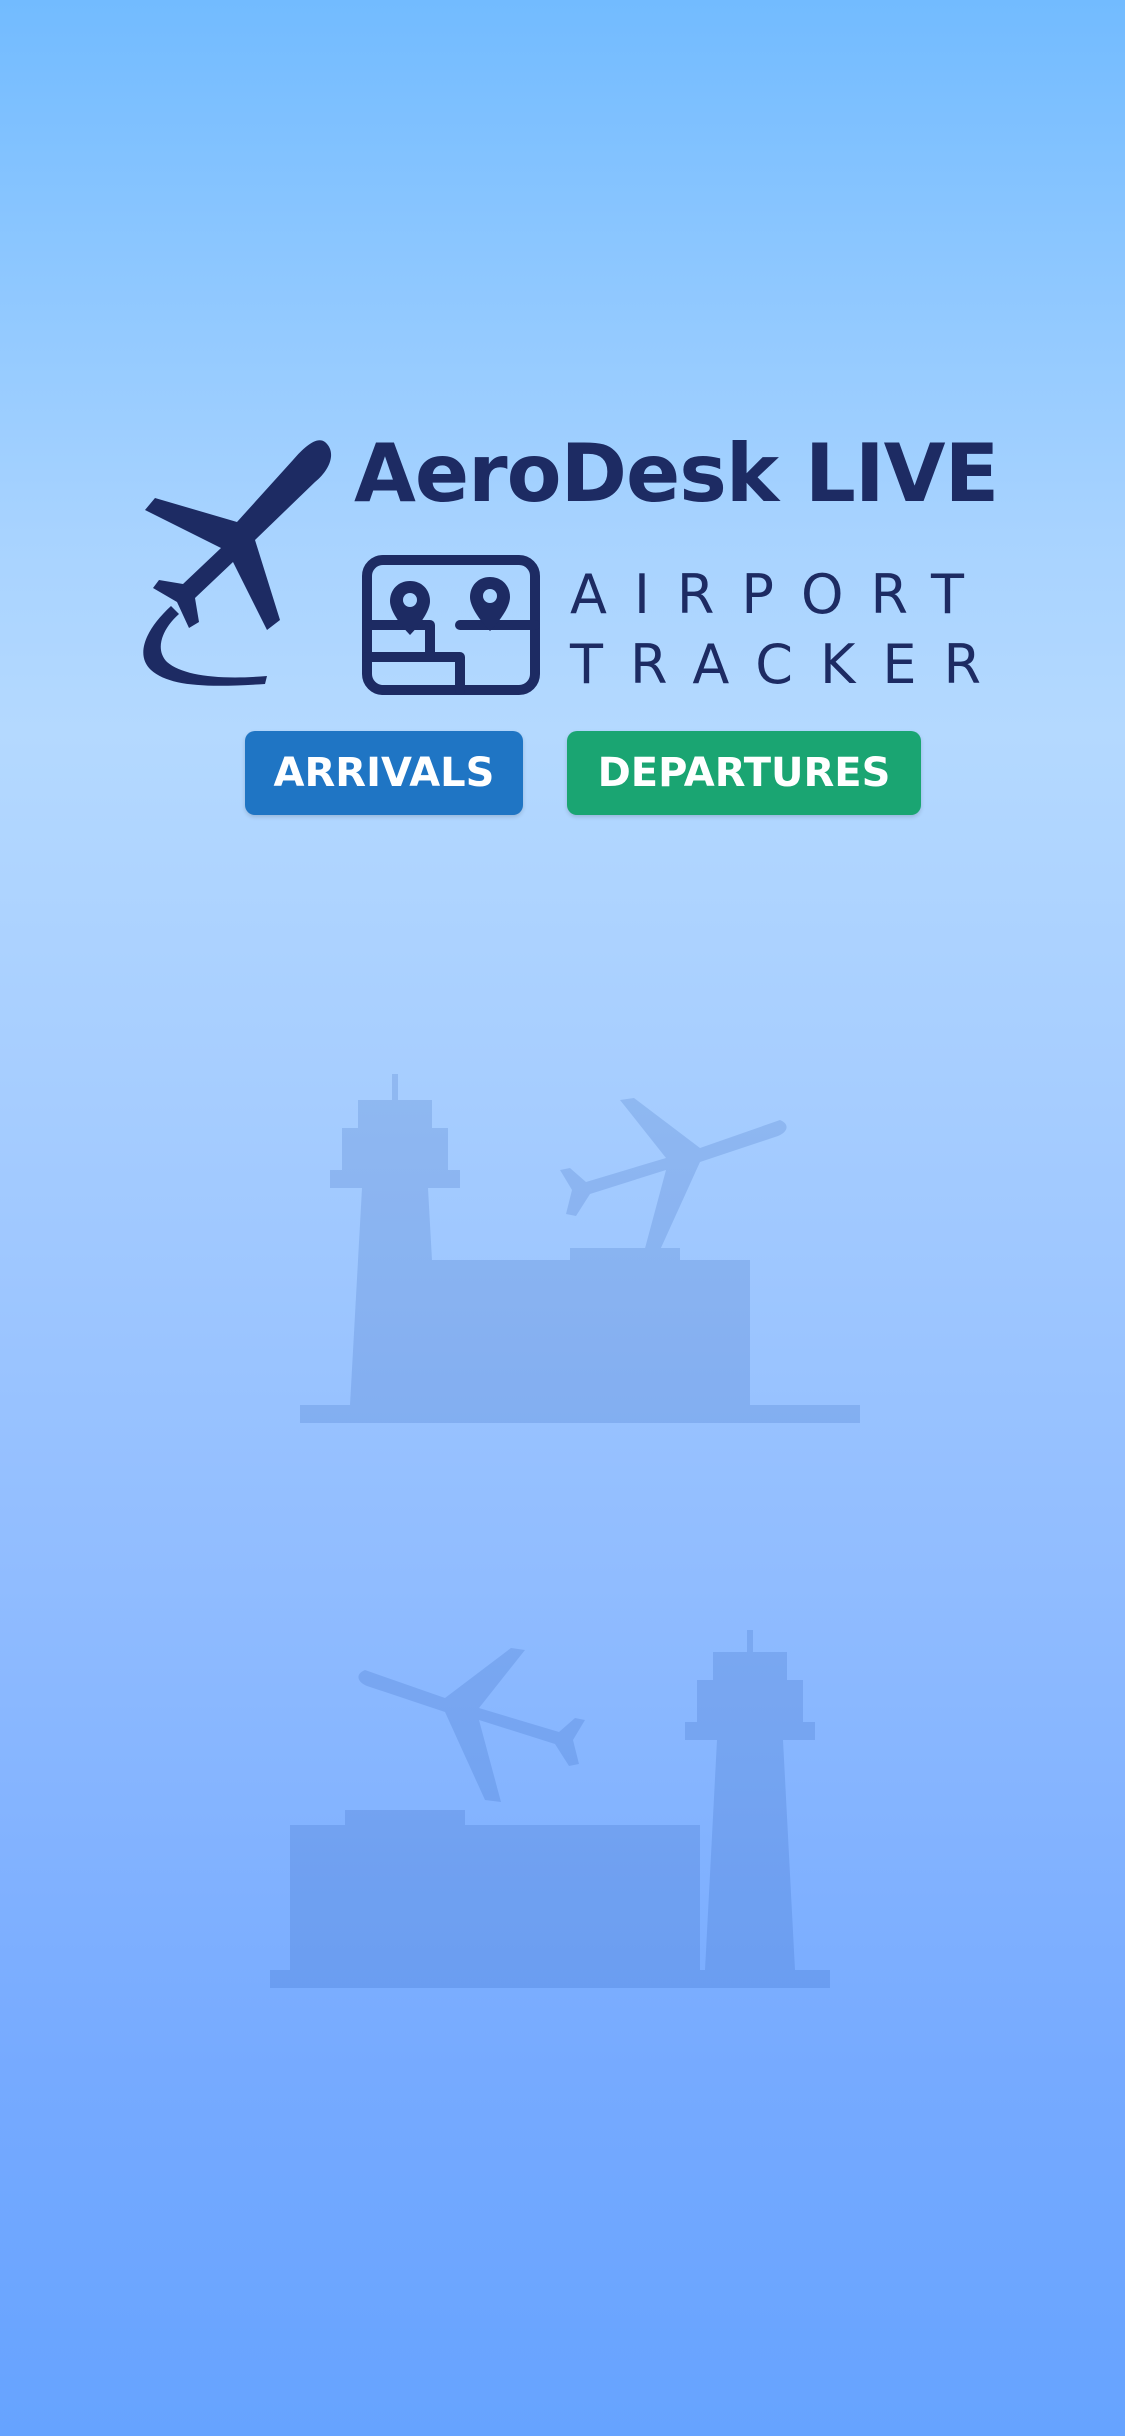  Describe the element at coordinates (550, 1809) in the screenshot. I see `airport-scene-illustration-bottom` at that location.